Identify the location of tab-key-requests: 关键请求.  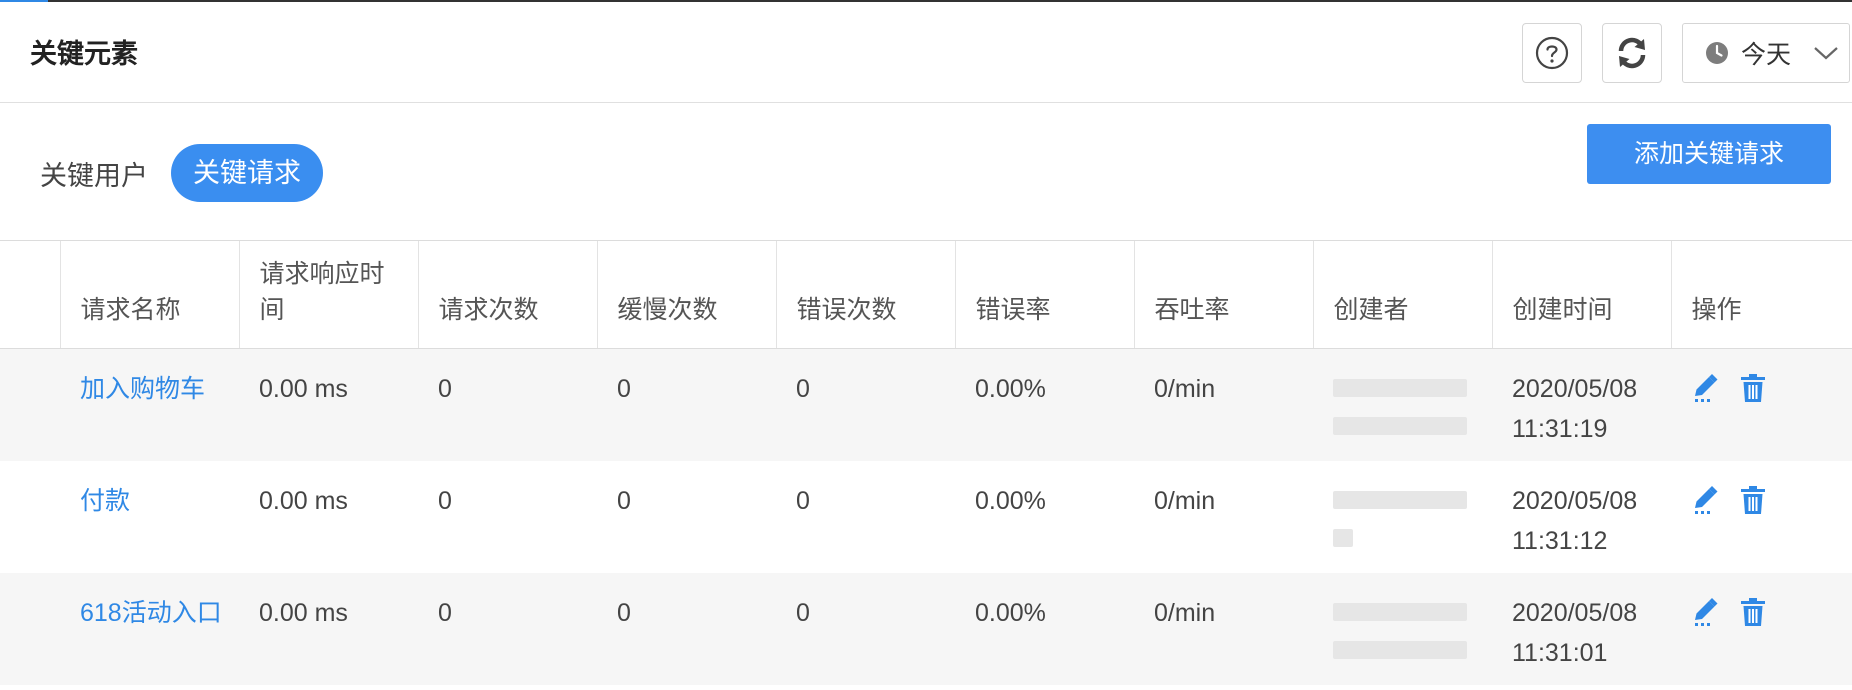
(247, 173).